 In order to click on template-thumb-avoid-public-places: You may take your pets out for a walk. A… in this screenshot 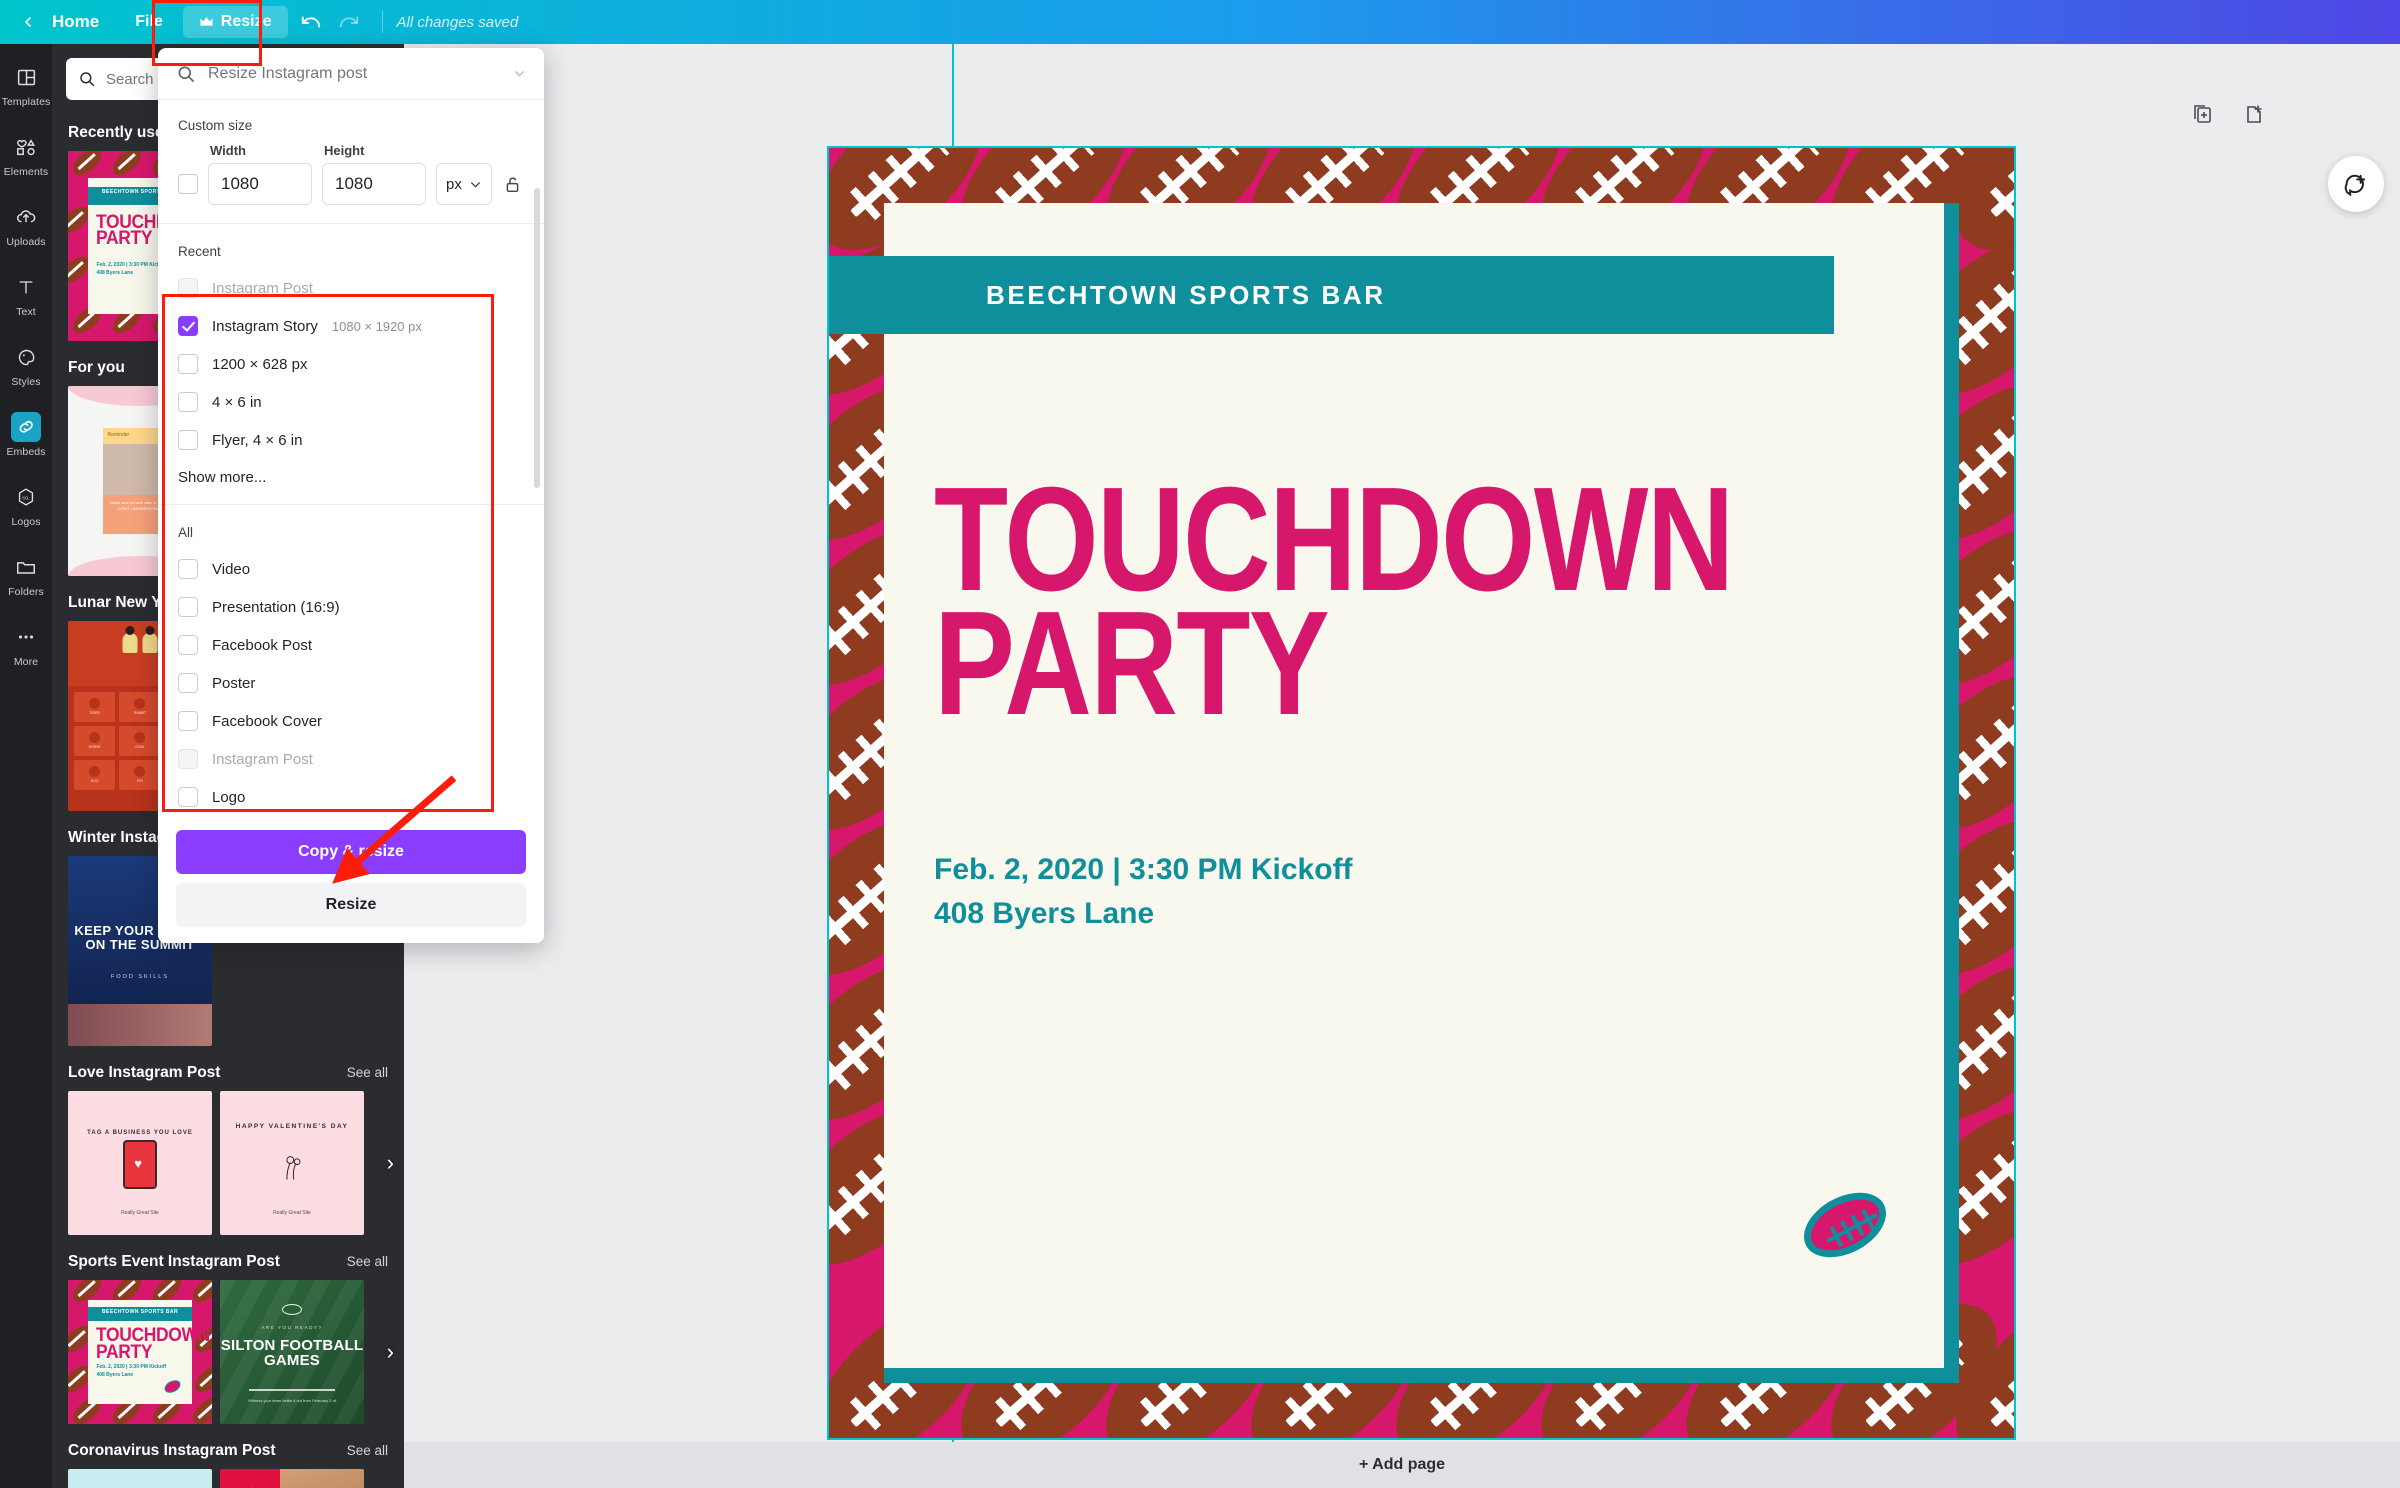, I will do `click(292, 1478)`.